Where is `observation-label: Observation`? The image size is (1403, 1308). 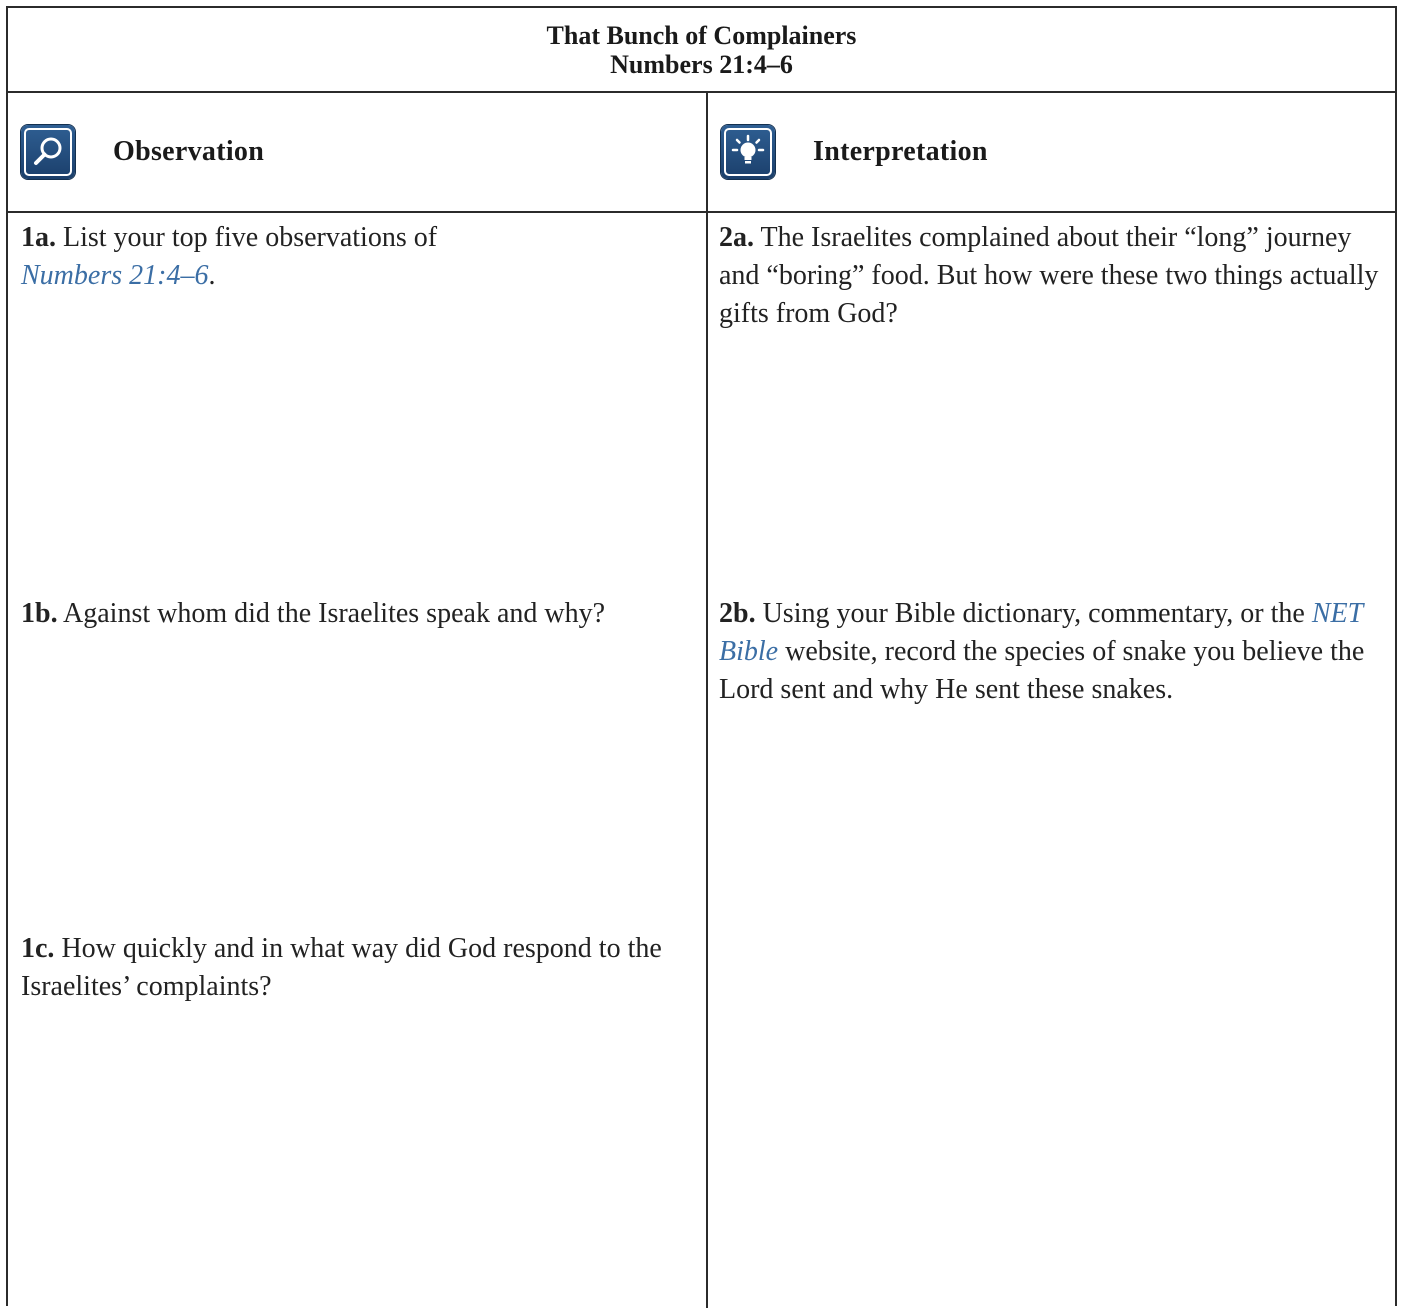 observation-label: Observation is located at coordinates (189, 151).